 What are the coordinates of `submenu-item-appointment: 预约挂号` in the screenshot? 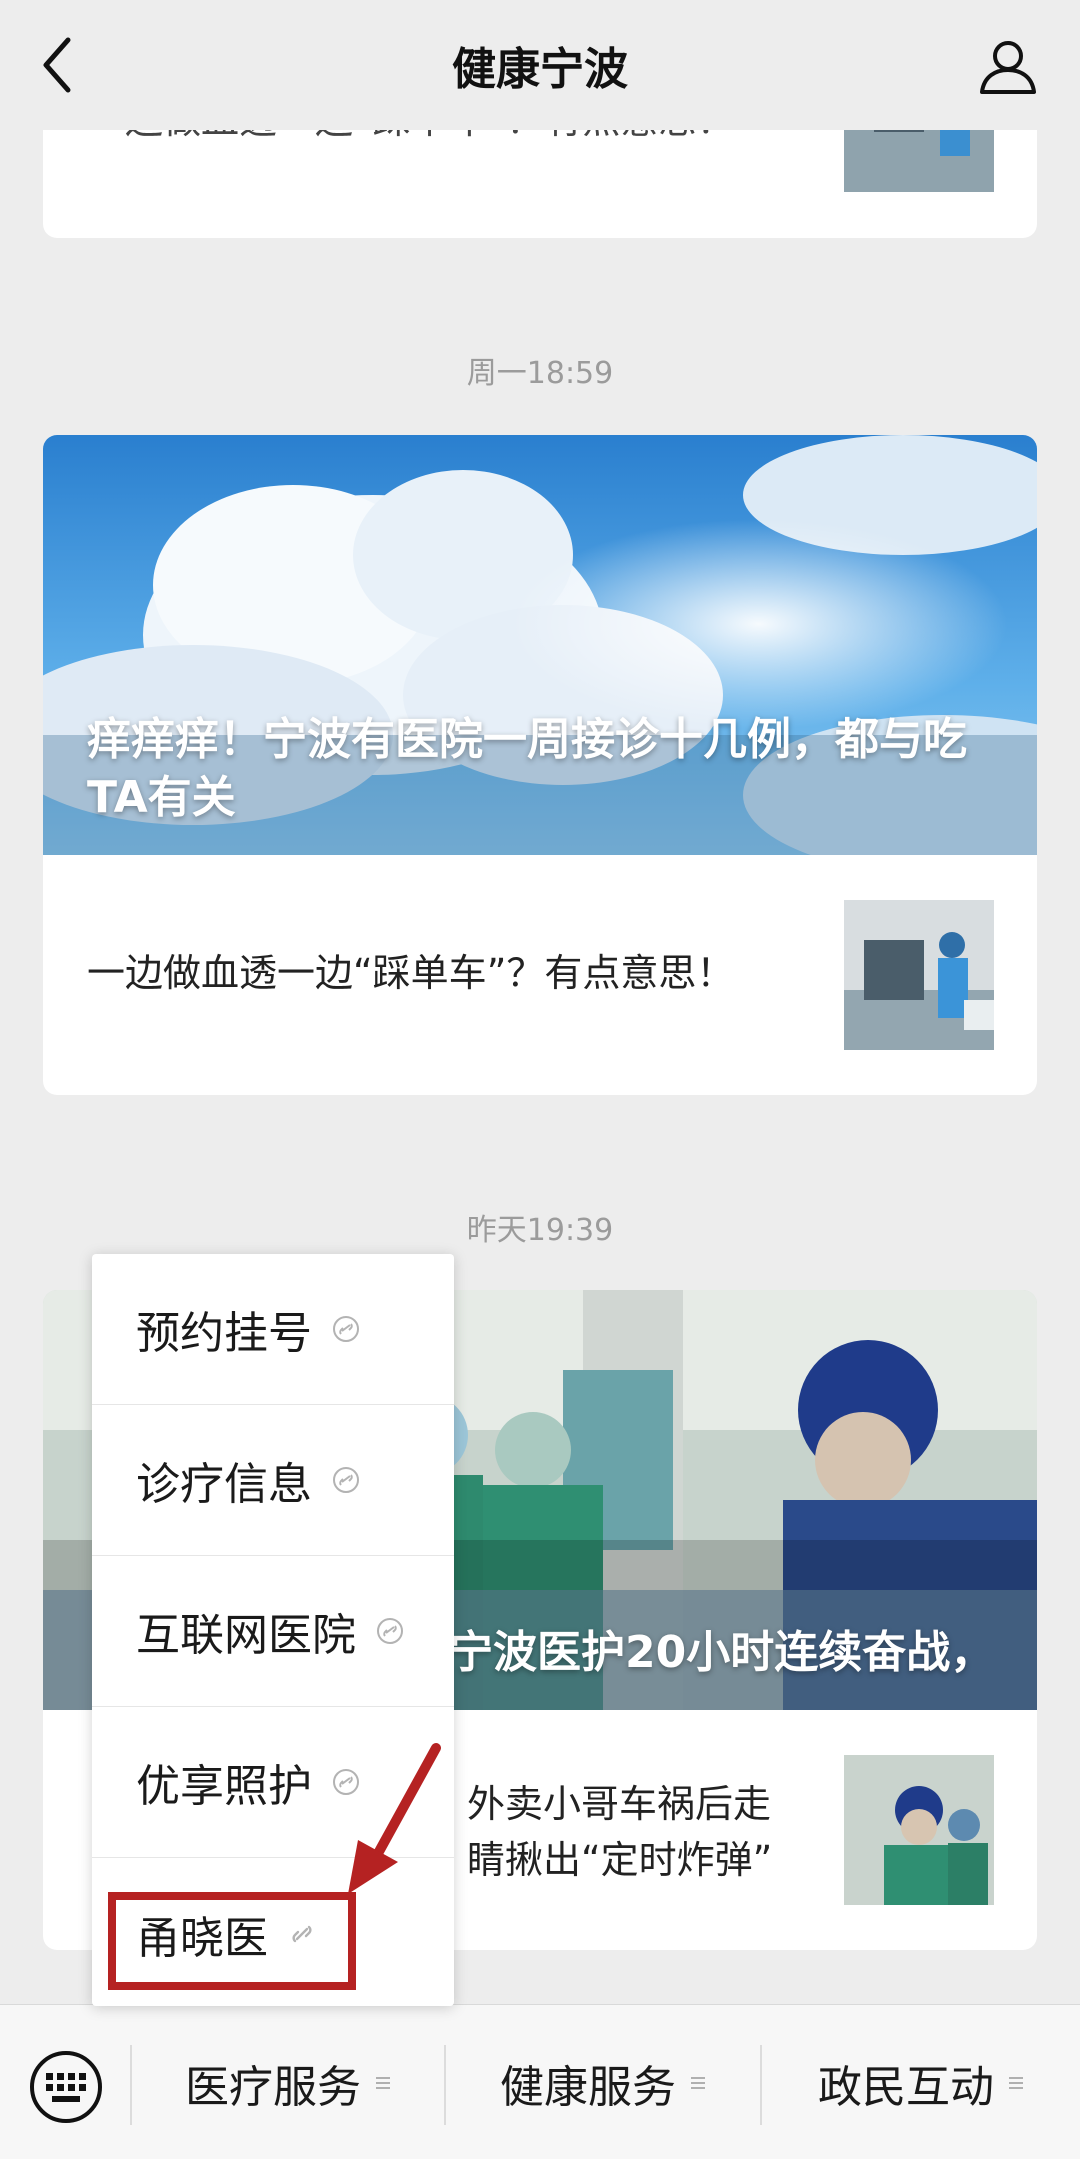 It's located at (273, 1329).